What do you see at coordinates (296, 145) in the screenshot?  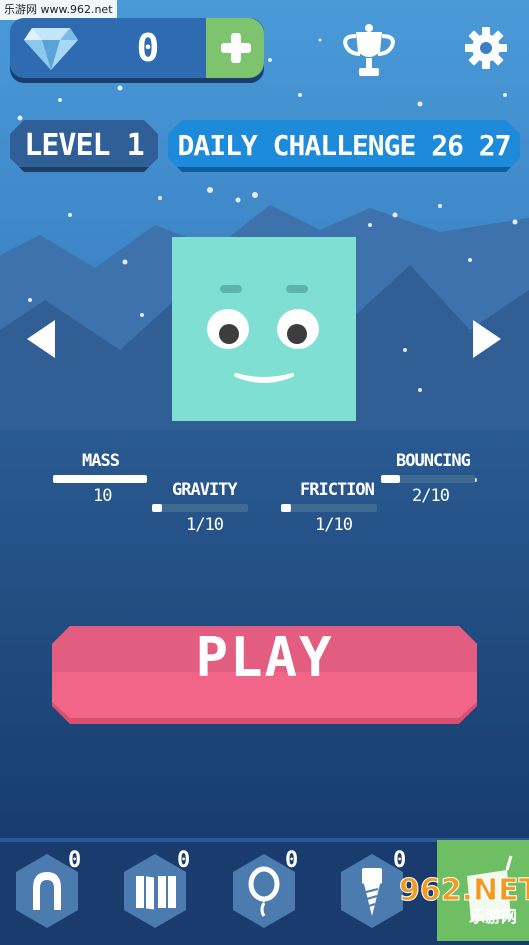 I see `daily-challenge-label: DAILY CHALLENGE` at bounding box center [296, 145].